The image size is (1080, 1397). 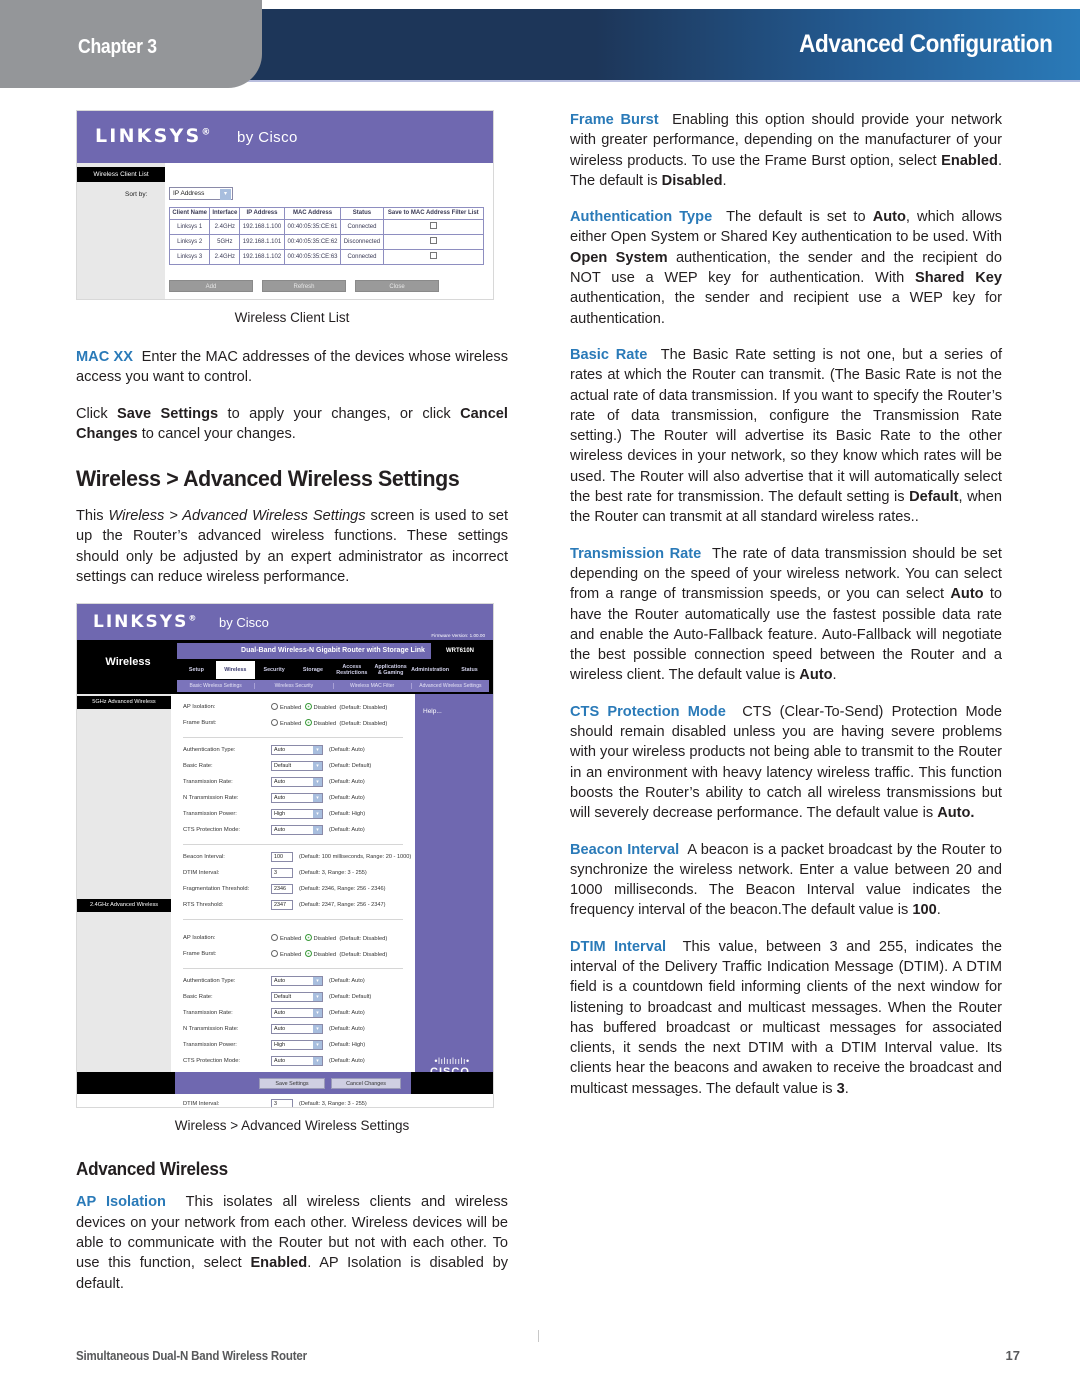 I want to click on sort-by-select: IP Address ▾, so click(x=201, y=193).